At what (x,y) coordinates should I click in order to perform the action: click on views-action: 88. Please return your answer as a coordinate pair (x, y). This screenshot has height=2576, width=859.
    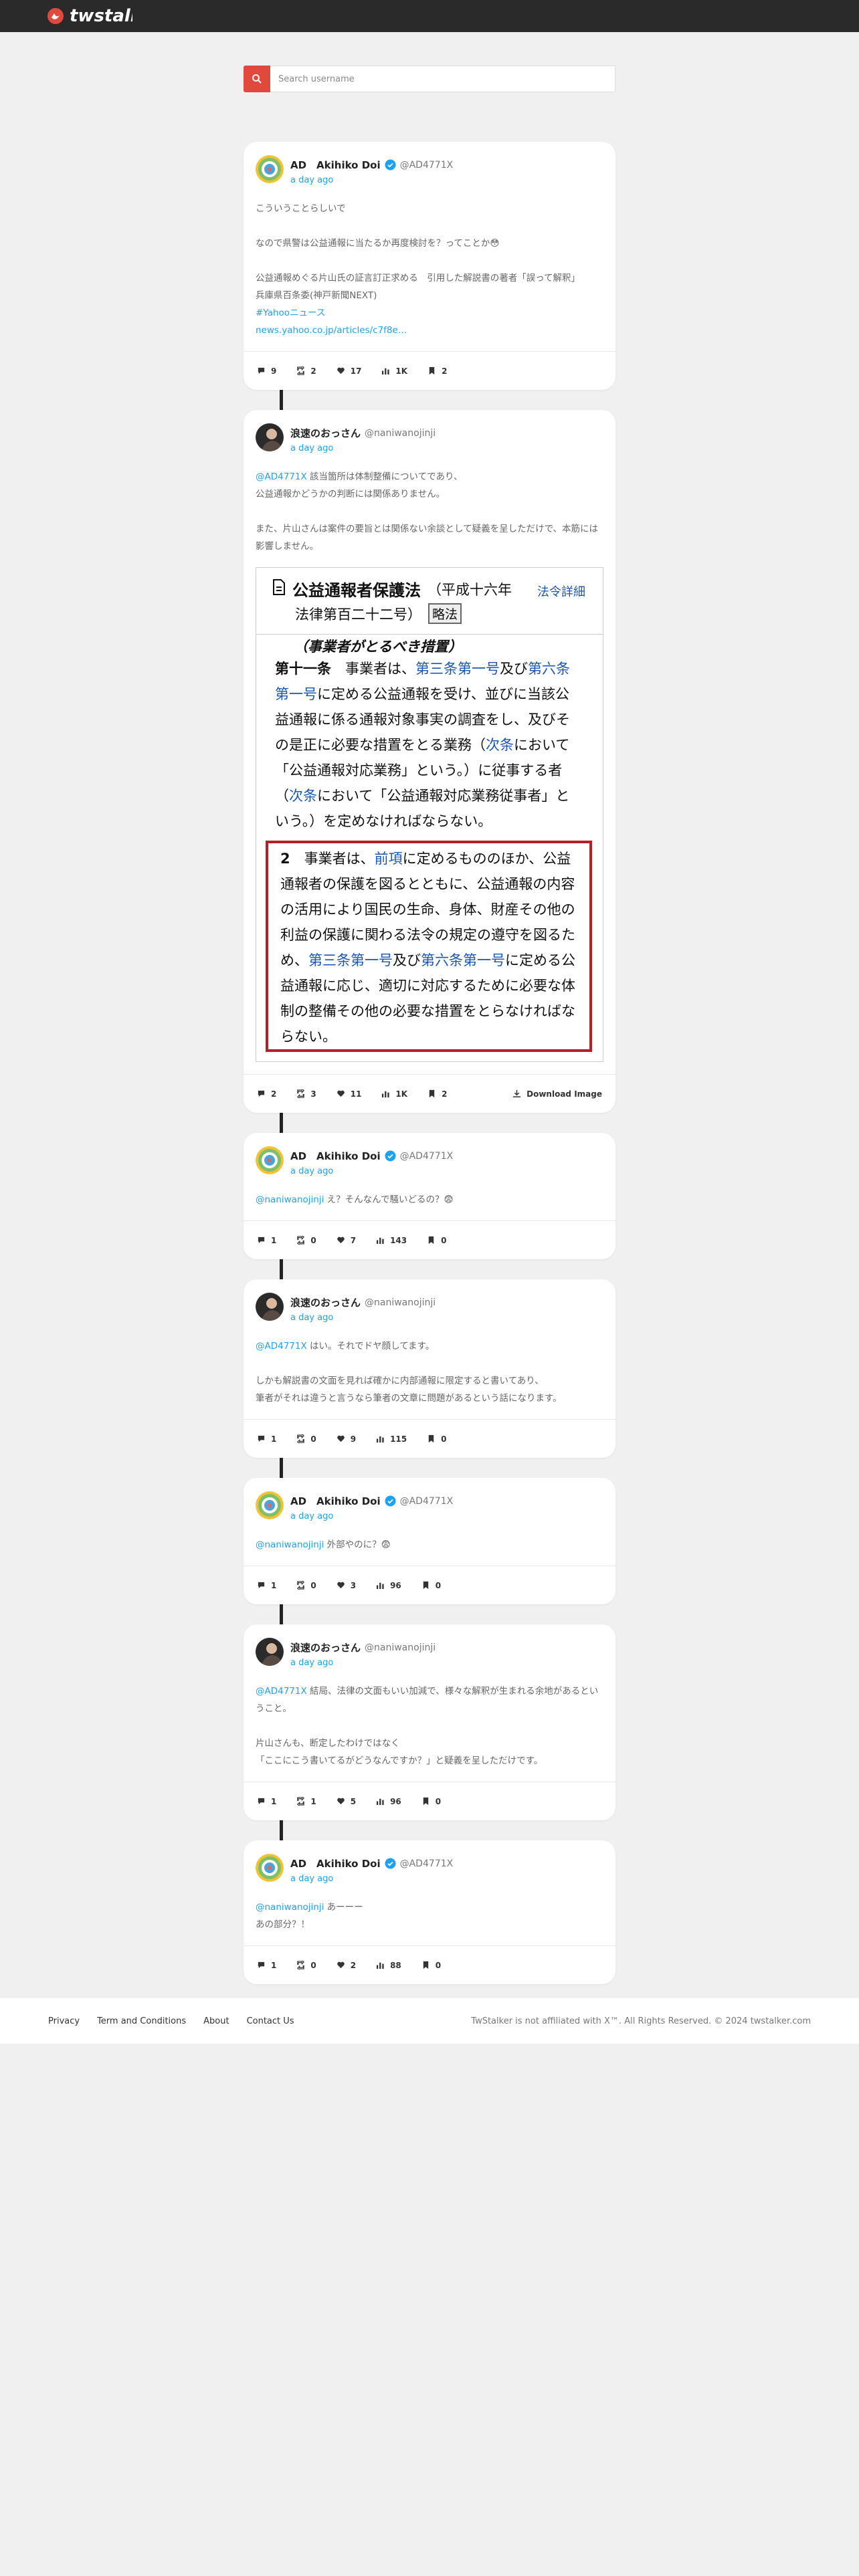
    Looking at the image, I should click on (389, 1965).